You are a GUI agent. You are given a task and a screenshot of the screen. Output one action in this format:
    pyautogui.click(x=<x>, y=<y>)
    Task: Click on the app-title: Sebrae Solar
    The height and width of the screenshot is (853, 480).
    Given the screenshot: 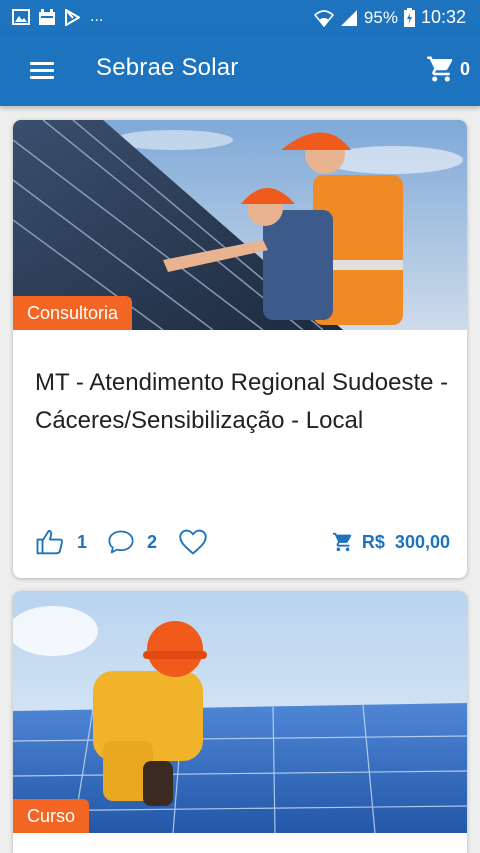 What is the action you would take?
    pyautogui.click(x=167, y=67)
    